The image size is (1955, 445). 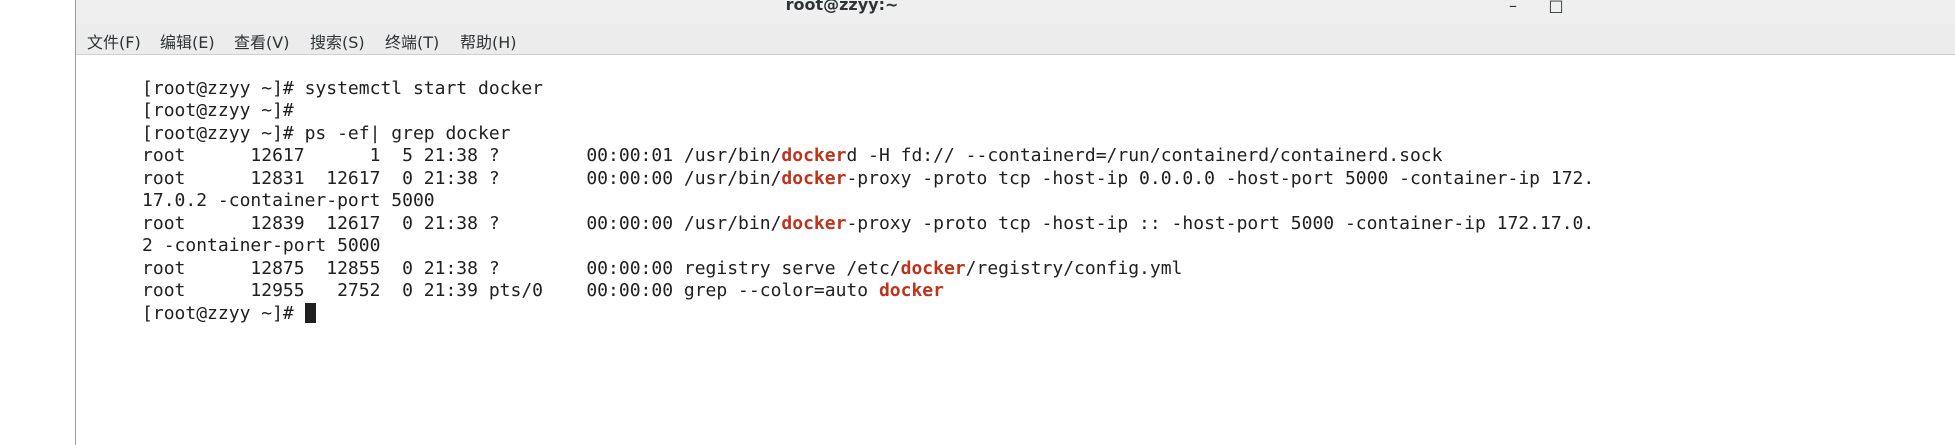 What do you see at coordinates (412, 41) in the screenshot?
I see `menu-terminal: 终端(T)` at bounding box center [412, 41].